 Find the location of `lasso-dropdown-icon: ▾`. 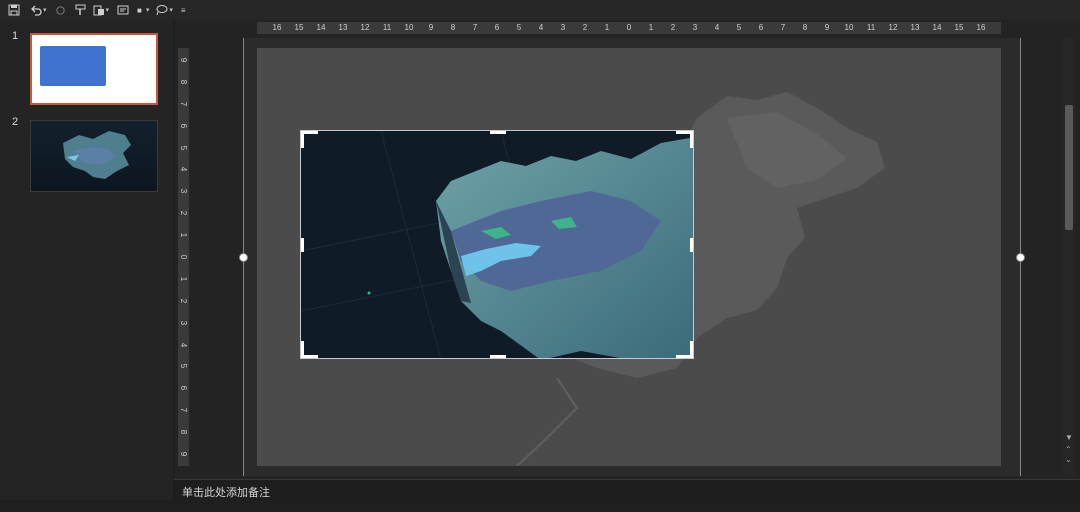

lasso-dropdown-icon: ▾ is located at coordinates (171, 10).